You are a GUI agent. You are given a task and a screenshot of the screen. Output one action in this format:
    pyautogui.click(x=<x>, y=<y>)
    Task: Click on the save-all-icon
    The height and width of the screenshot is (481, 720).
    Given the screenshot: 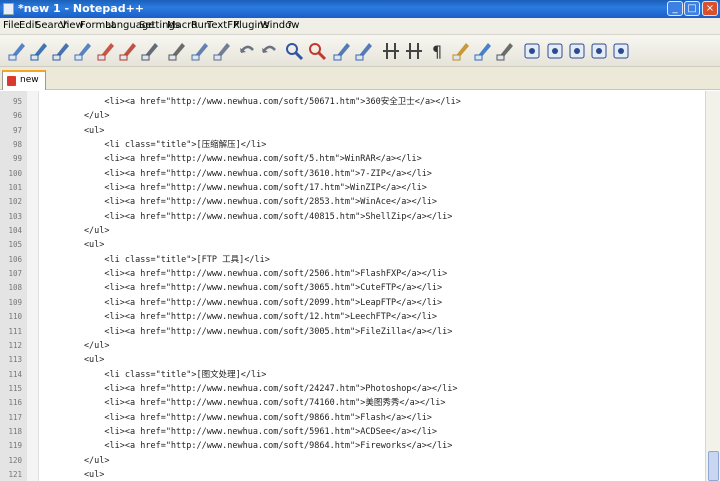 What is the action you would take?
    pyautogui.click(x=83, y=51)
    